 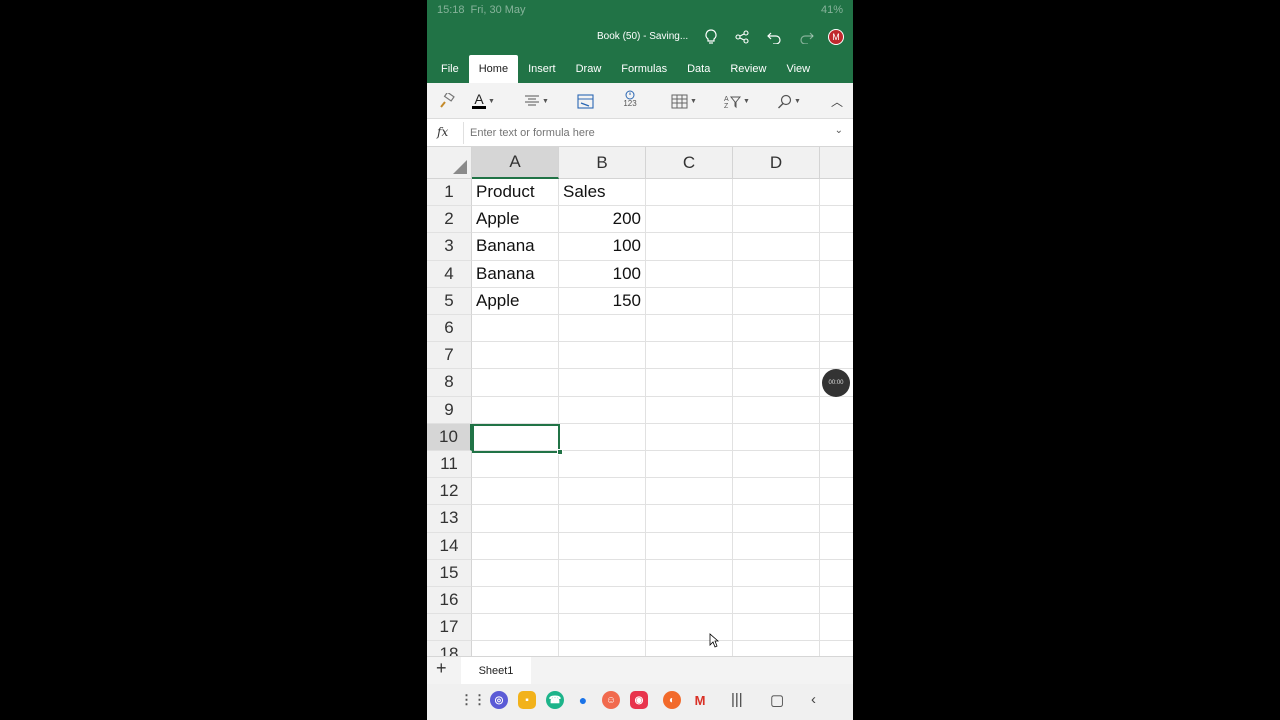 I want to click on back-icon: ‹, so click(x=813, y=699).